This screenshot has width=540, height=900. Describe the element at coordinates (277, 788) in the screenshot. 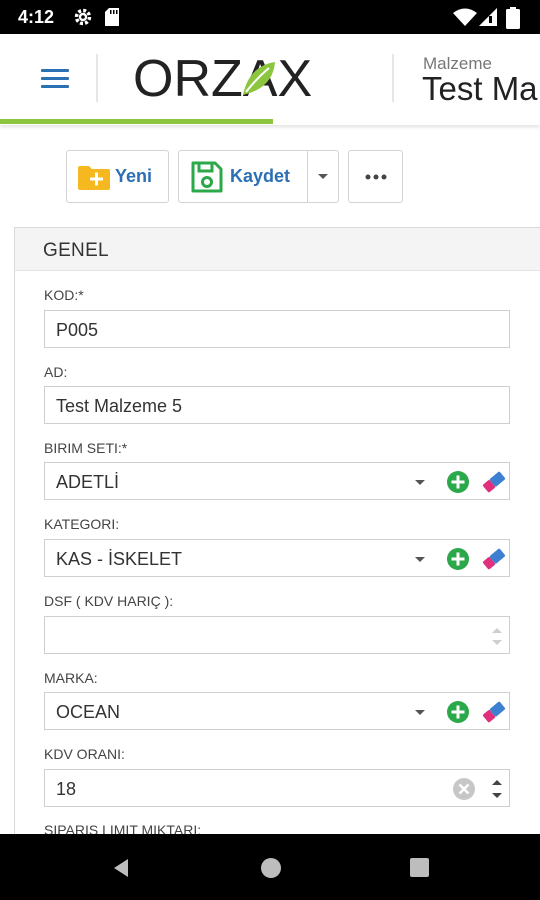

I see `kdv-orani-input: 18` at that location.